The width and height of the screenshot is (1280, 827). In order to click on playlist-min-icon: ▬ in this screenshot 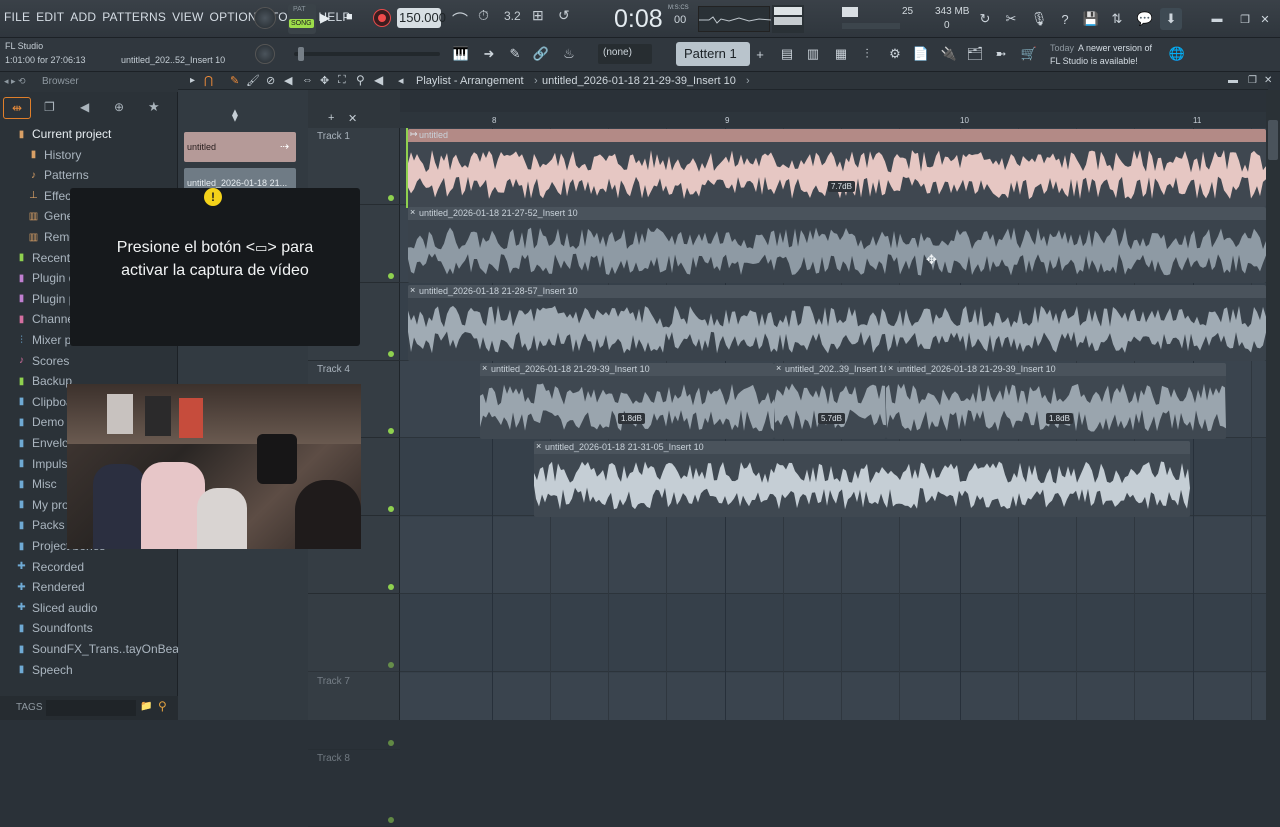, I will do `click(1233, 80)`.